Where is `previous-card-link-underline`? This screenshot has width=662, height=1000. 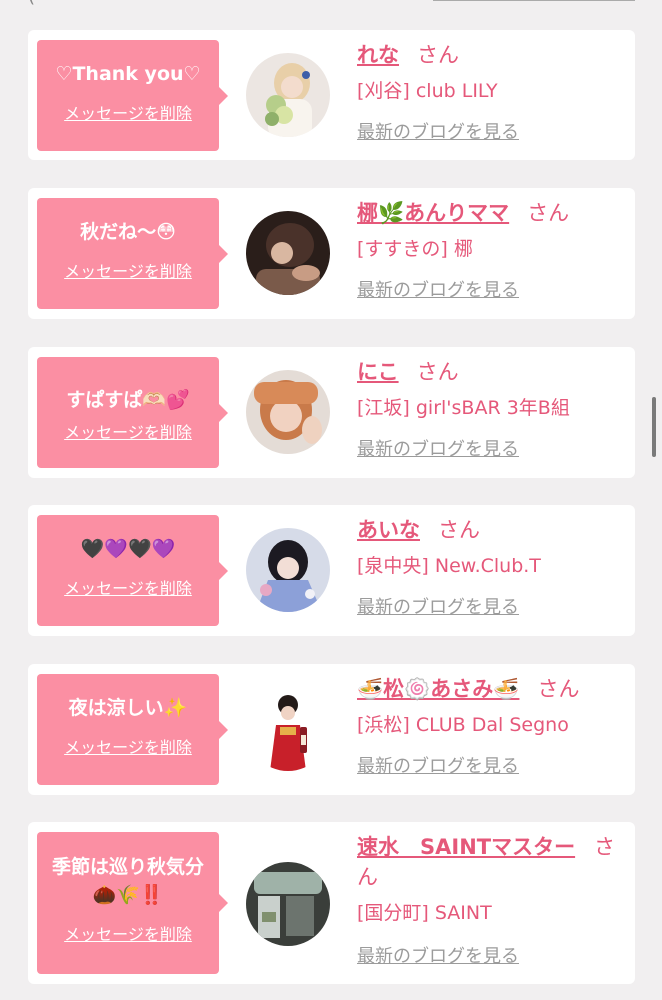
previous-card-link-underline is located at coordinates (534, 0).